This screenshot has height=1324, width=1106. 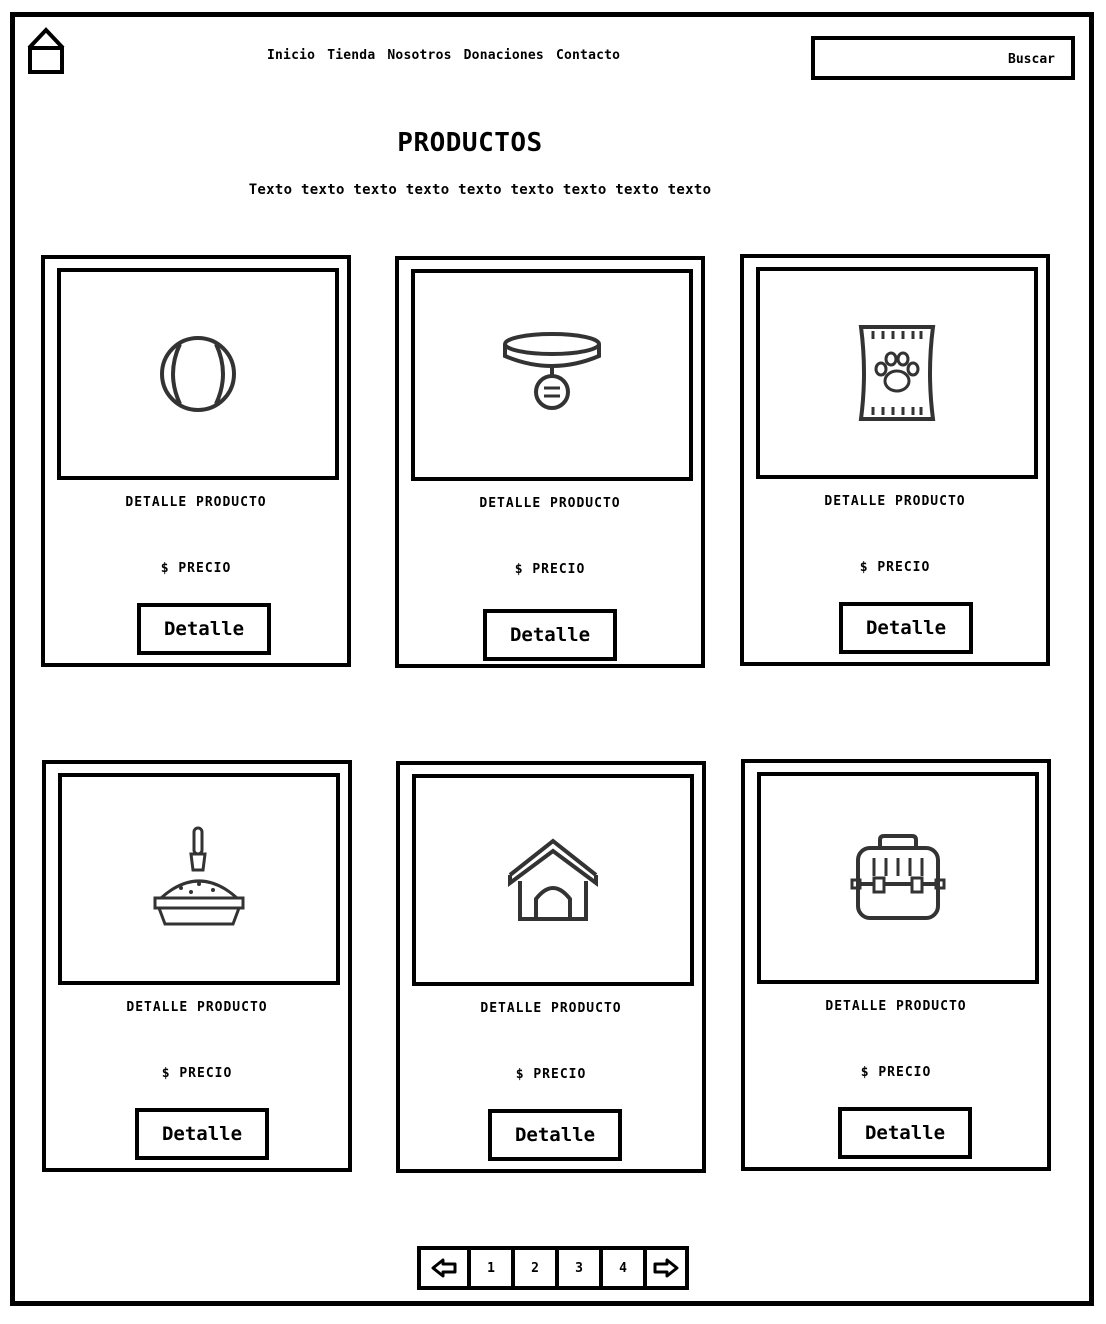 What do you see at coordinates (504, 55) in the screenshot?
I see `nav-item-donaciones: Donaciones` at bounding box center [504, 55].